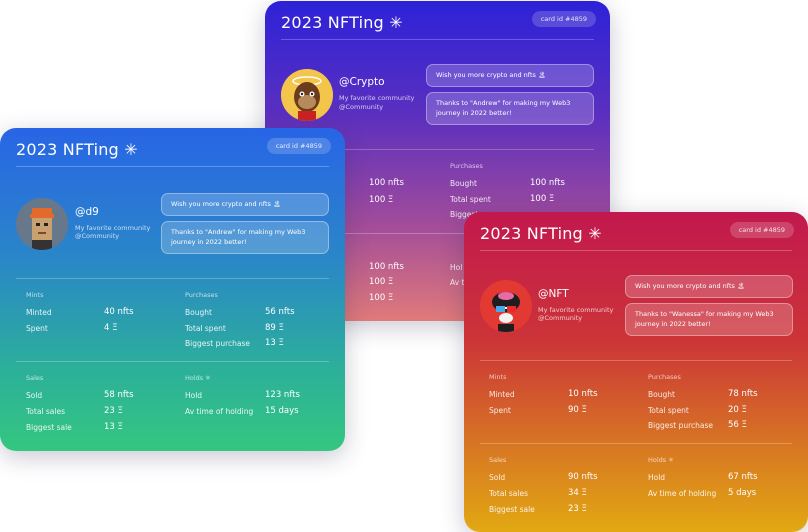  Describe the element at coordinates (737, 425) in the screenshot. I see `biggest-purchase-value: 56 Ξ` at that location.